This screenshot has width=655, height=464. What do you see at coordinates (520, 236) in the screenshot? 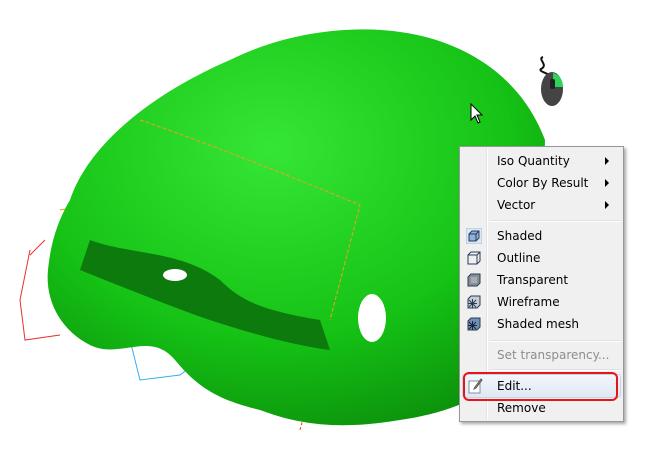
I see `menu-item-label: Shaded` at bounding box center [520, 236].